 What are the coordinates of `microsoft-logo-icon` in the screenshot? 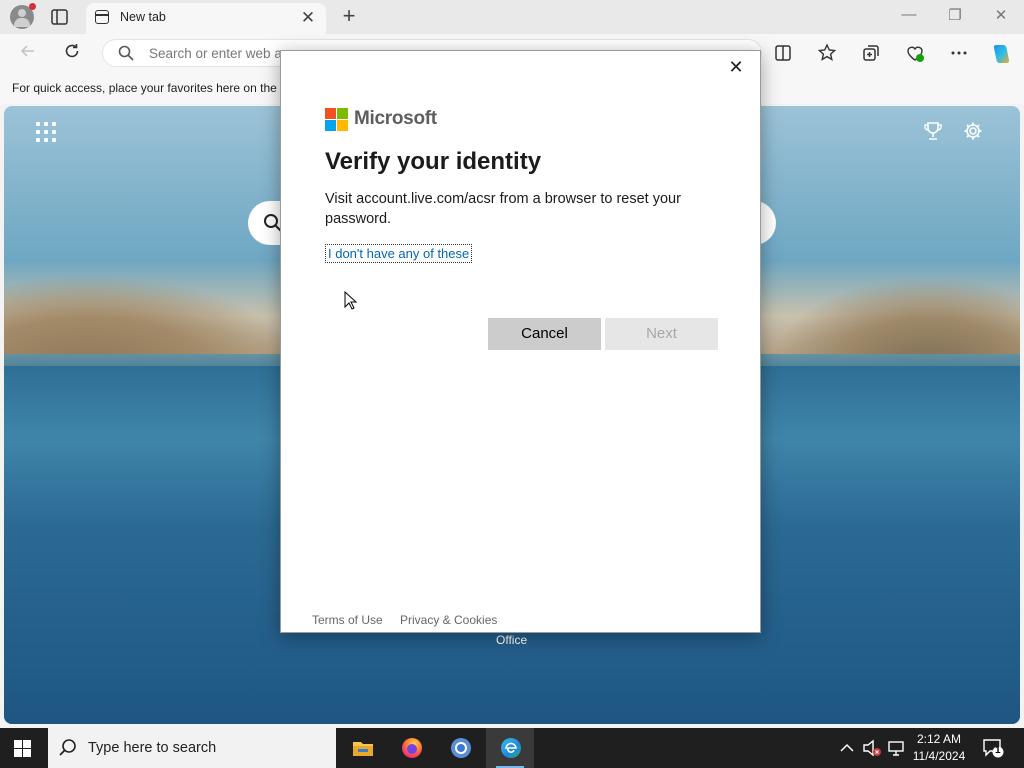 It's located at (337, 120).